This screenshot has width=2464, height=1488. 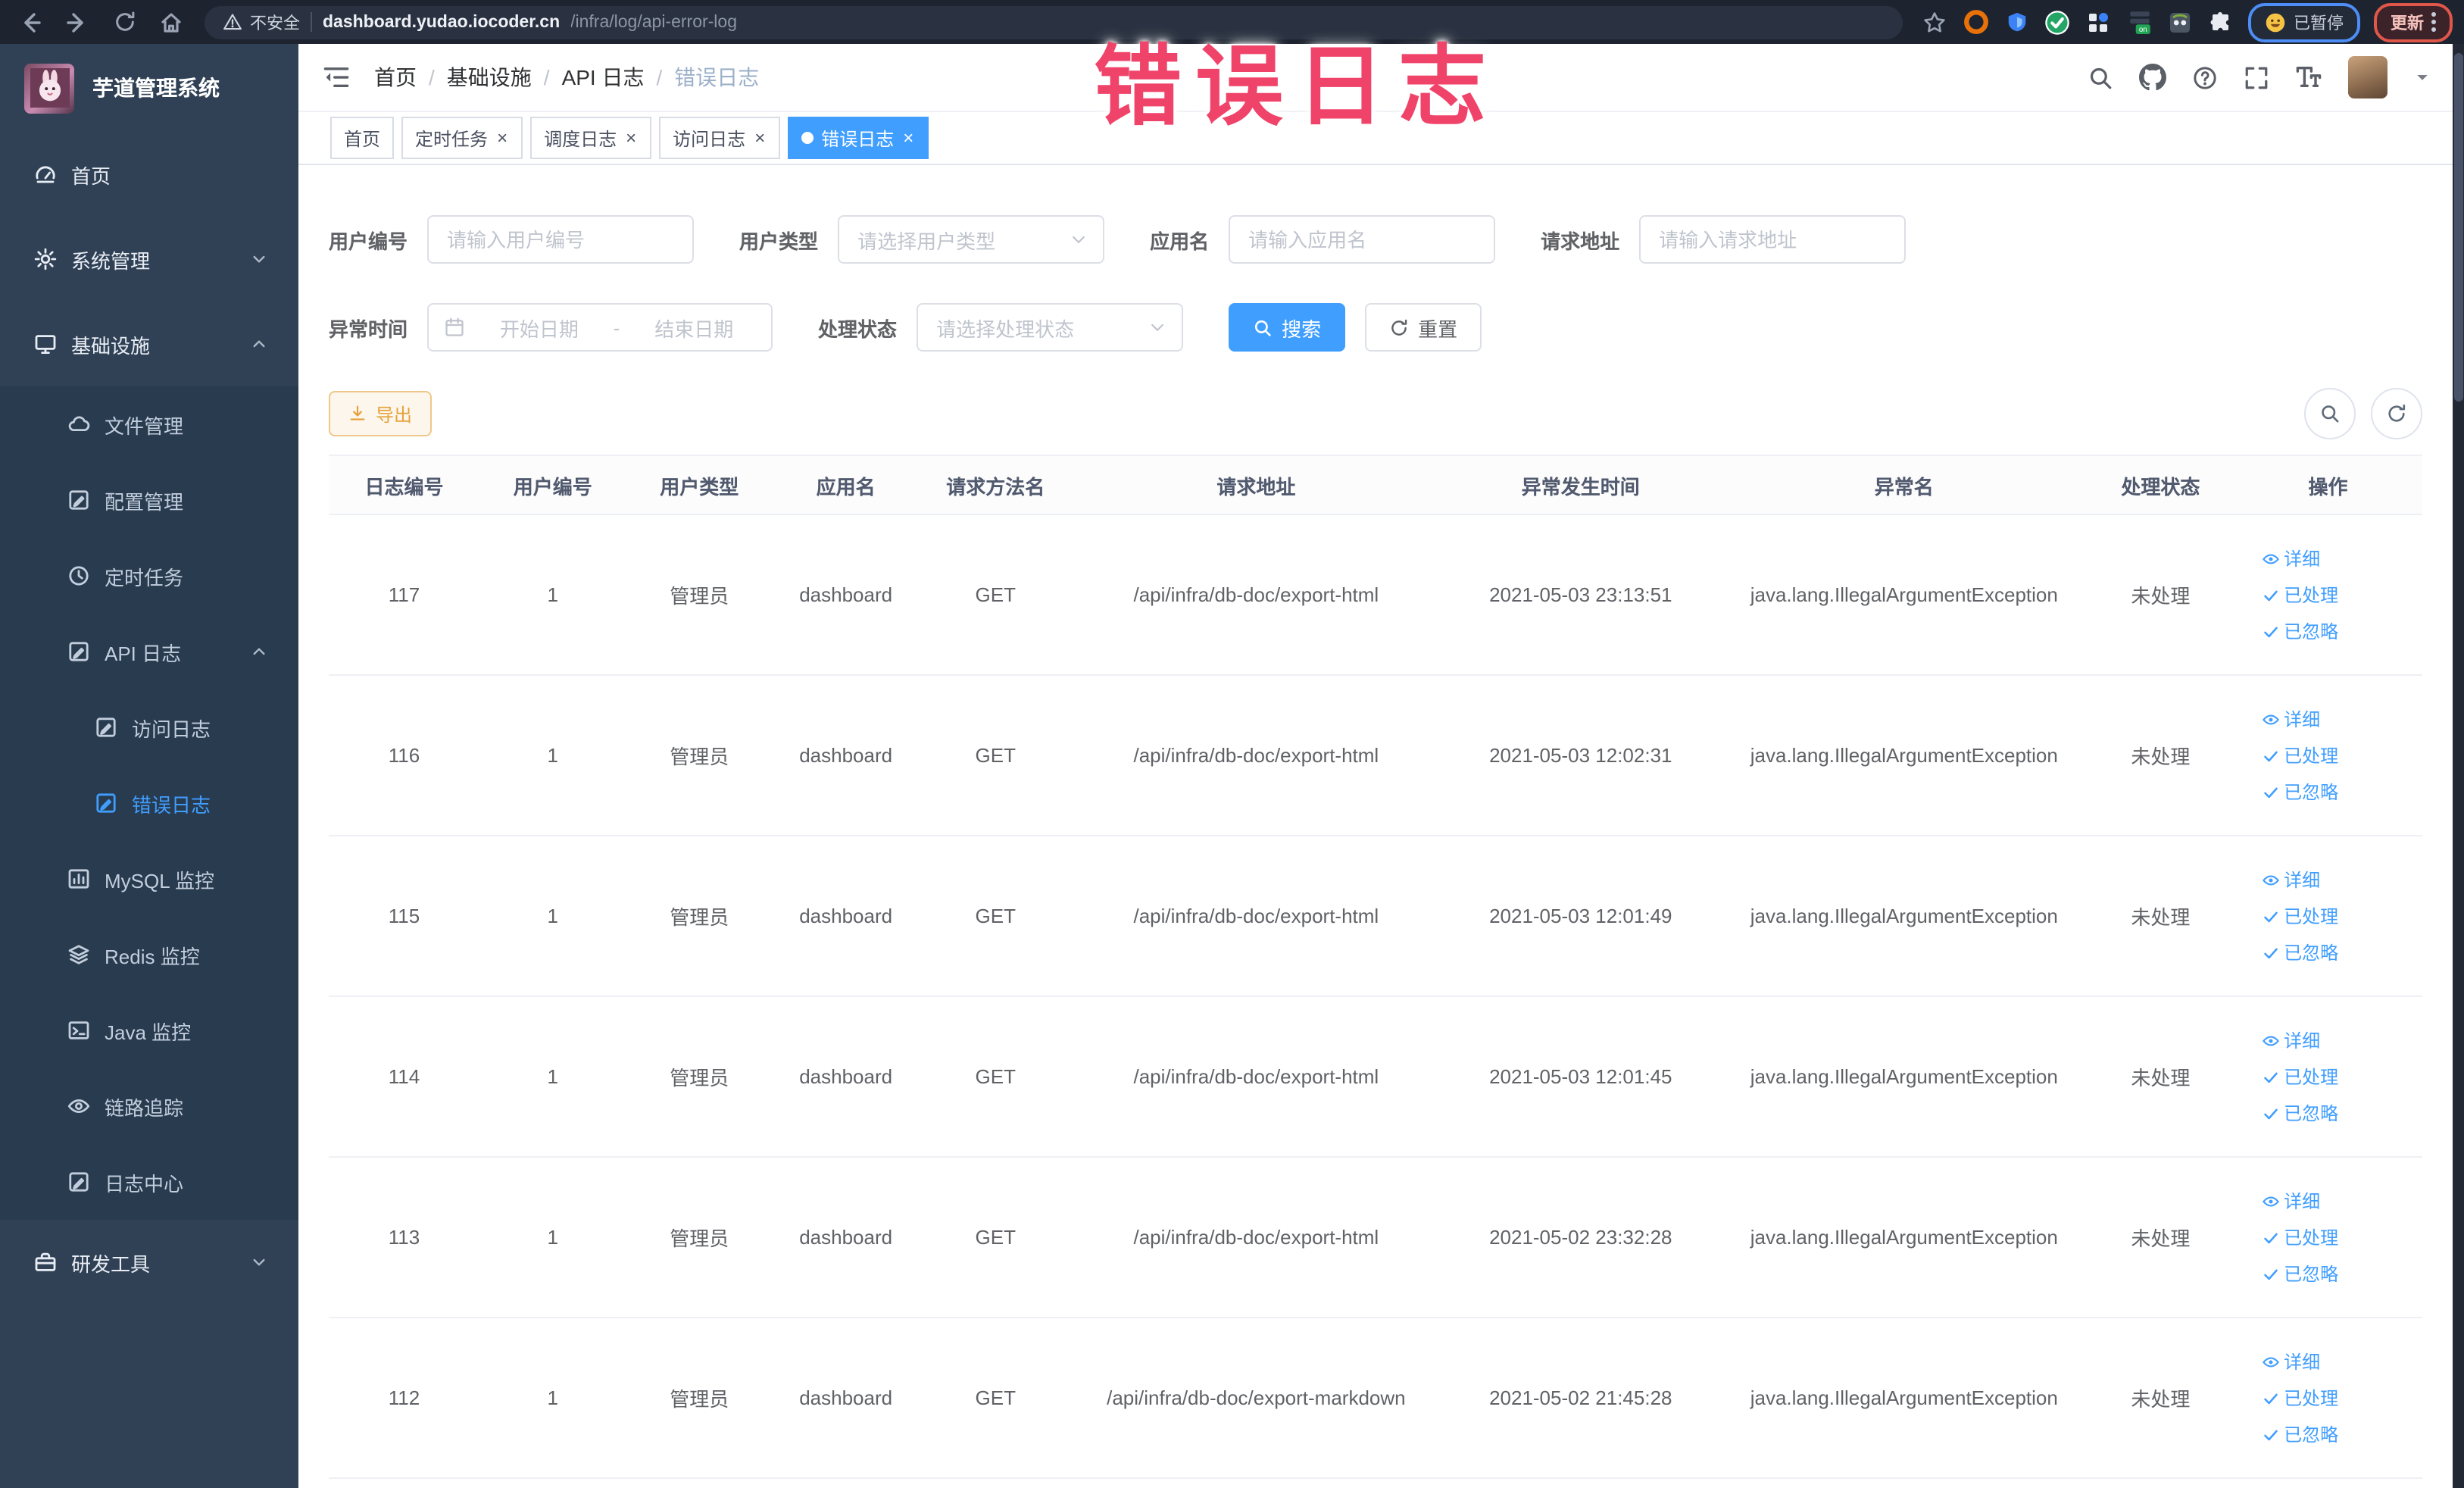 I want to click on process-status-select: 请选择处理状态, so click(x=1050, y=327).